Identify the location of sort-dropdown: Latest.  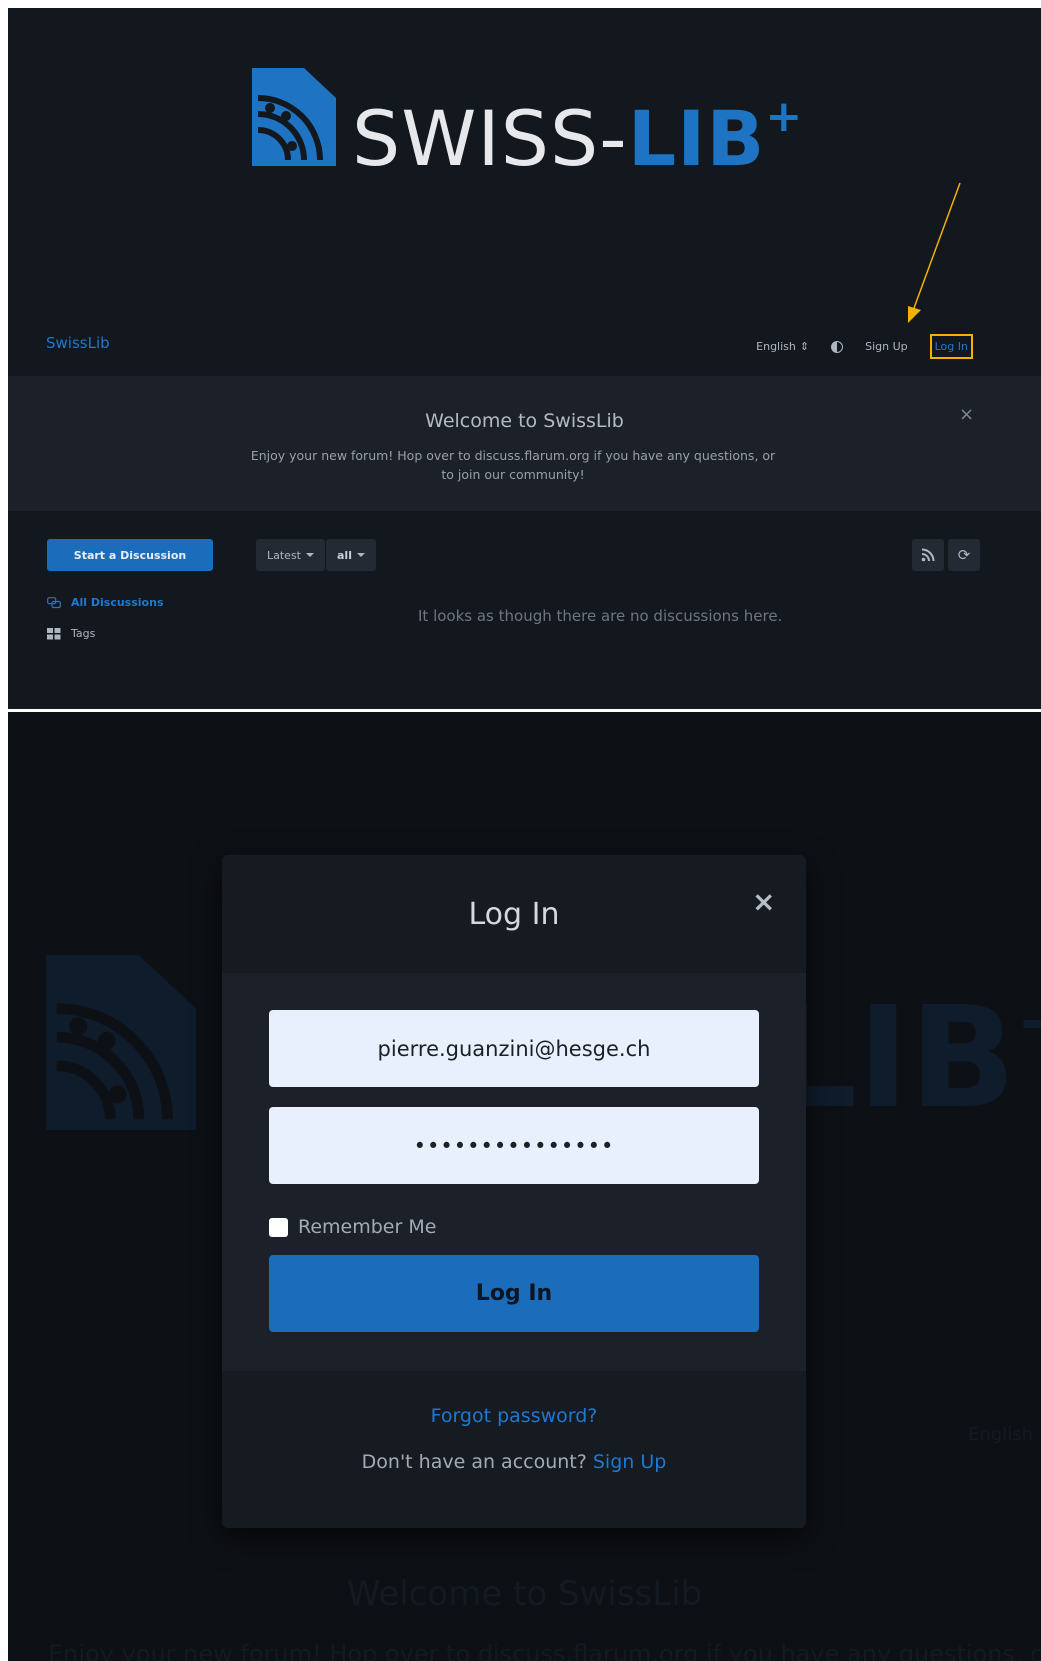
(290, 555).